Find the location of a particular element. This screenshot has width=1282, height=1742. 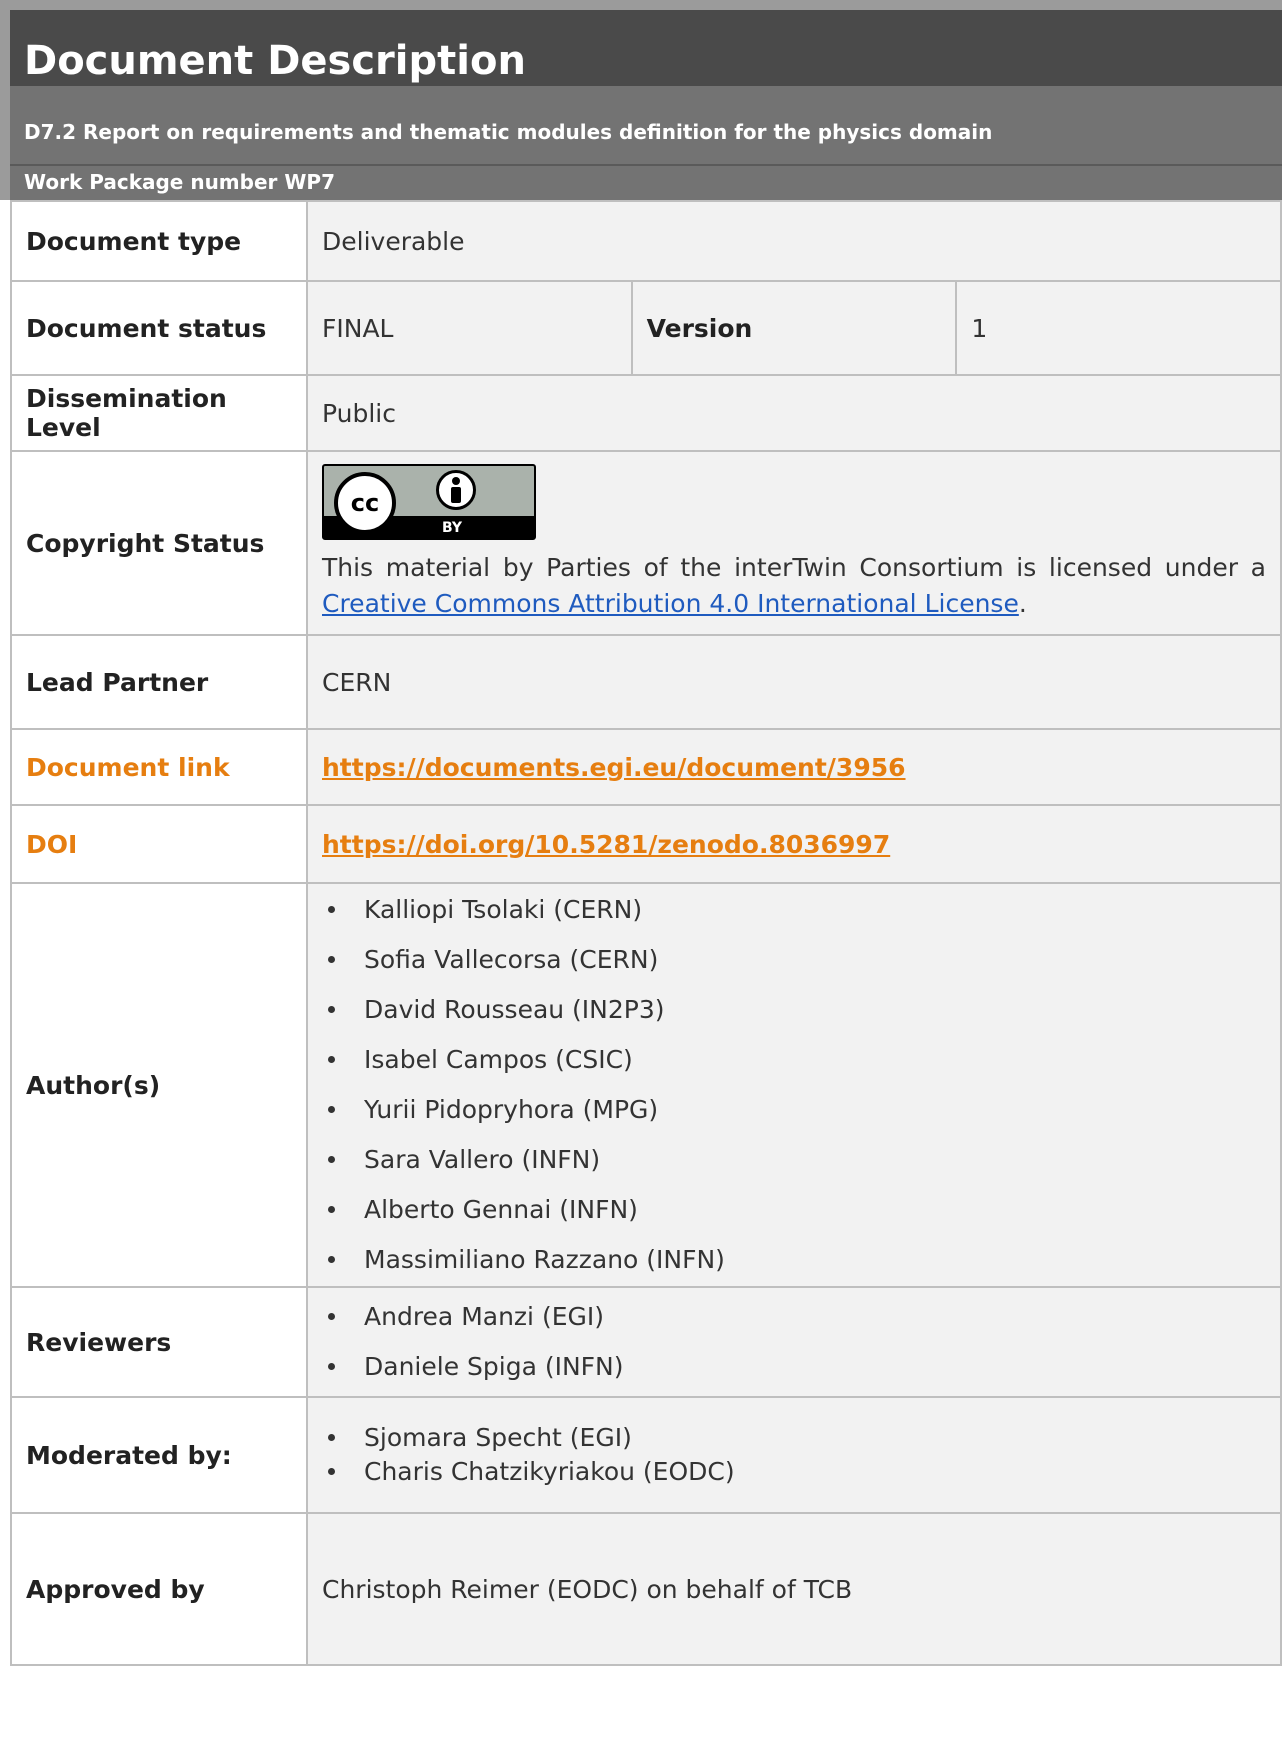

list-item: Andrea Manzi (EGI) is located at coordinates (794, 1317).